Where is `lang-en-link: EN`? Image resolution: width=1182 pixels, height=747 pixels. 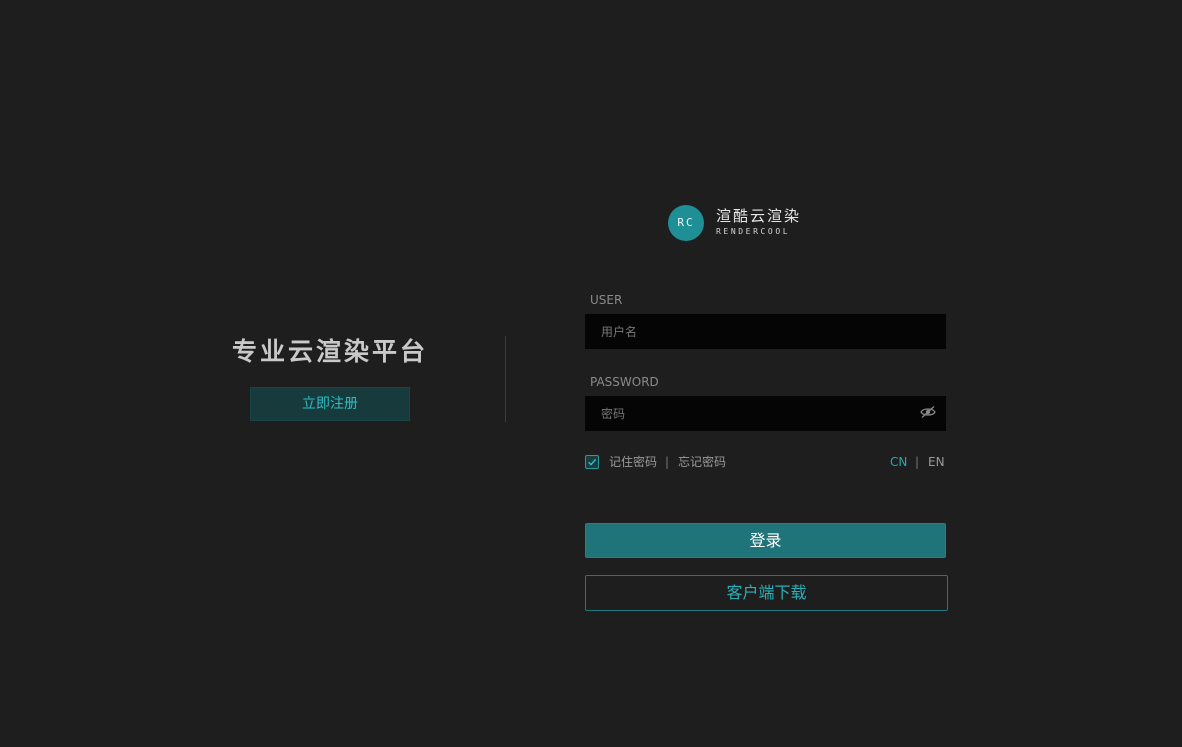 lang-en-link: EN is located at coordinates (936, 462).